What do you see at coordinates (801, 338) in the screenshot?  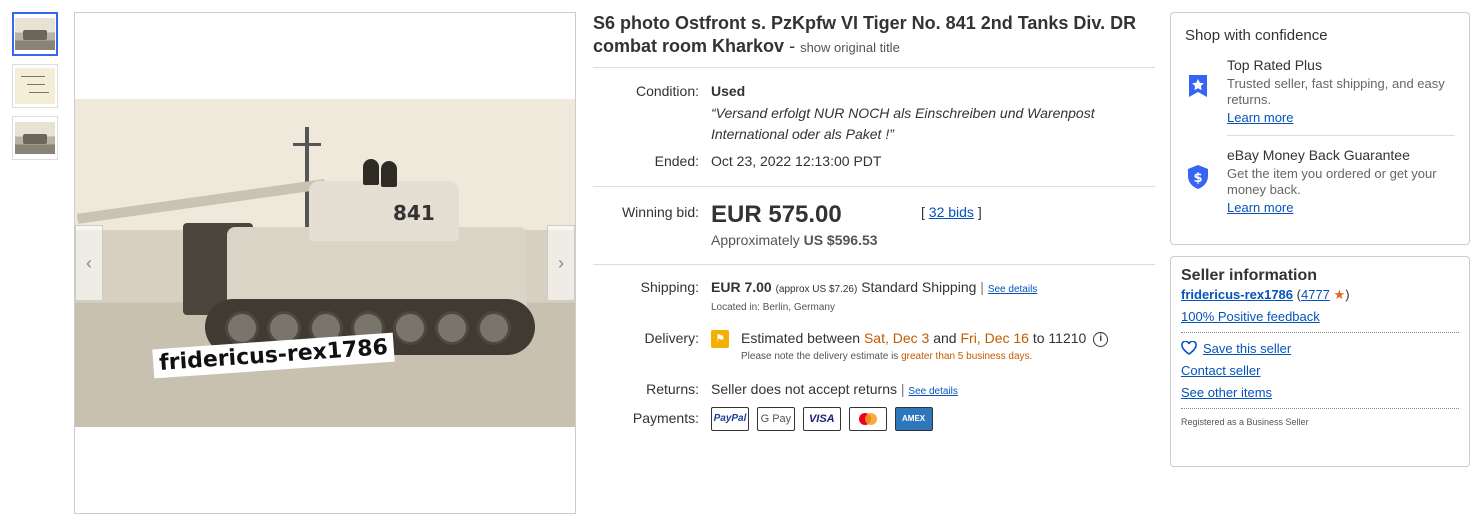 I see `delivery-prefix: Estimated between` at bounding box center [801, 338].